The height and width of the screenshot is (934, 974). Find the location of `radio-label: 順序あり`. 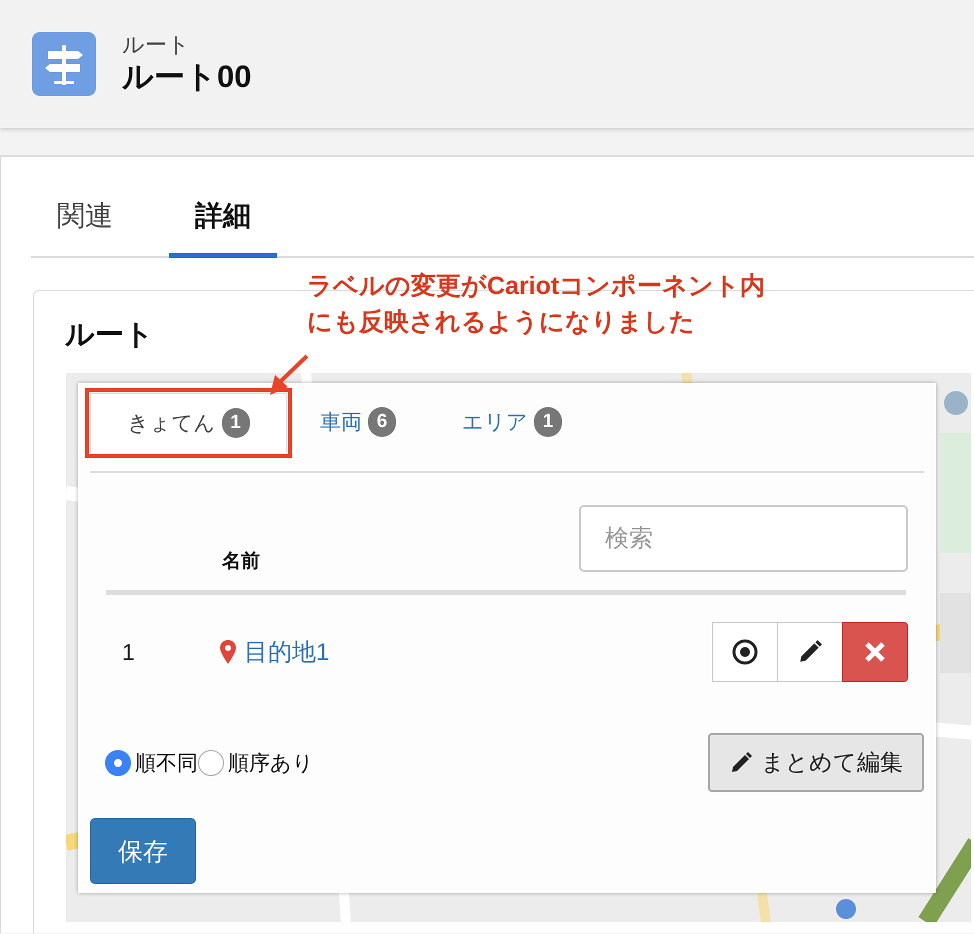

radio-label: 順序あり is located at coordinates (271, 763).